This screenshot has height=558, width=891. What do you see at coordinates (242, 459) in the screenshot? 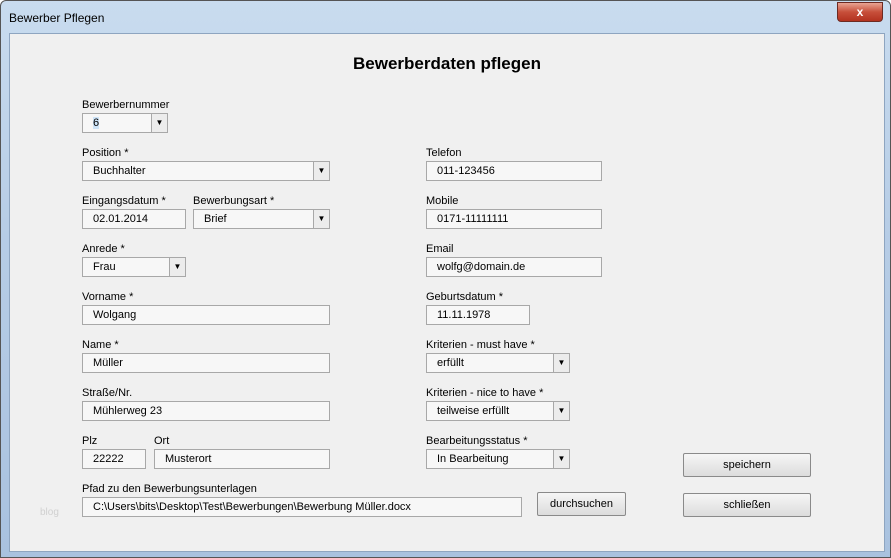
I see `ort-input: Musterort` at bounding box center [242, 459].